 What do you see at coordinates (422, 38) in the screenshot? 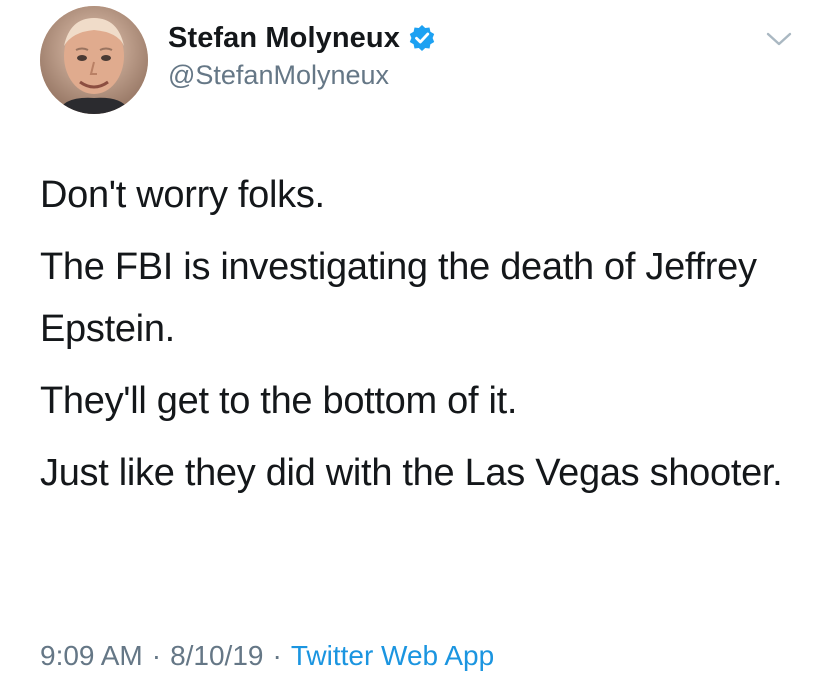
I see `verified-badge-icon` at bounding box center [422, 38].